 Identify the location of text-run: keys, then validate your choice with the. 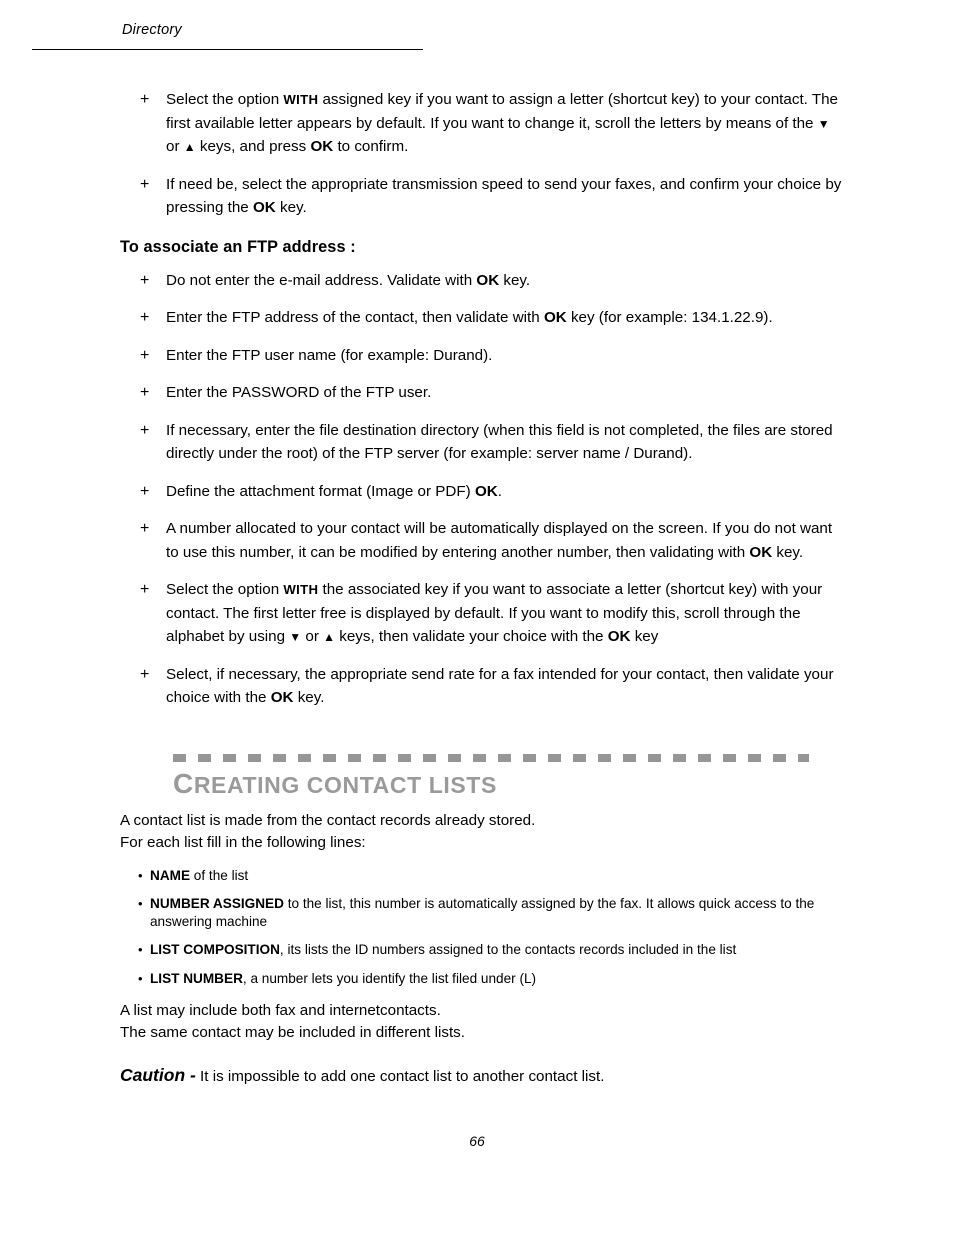
(471, 636).